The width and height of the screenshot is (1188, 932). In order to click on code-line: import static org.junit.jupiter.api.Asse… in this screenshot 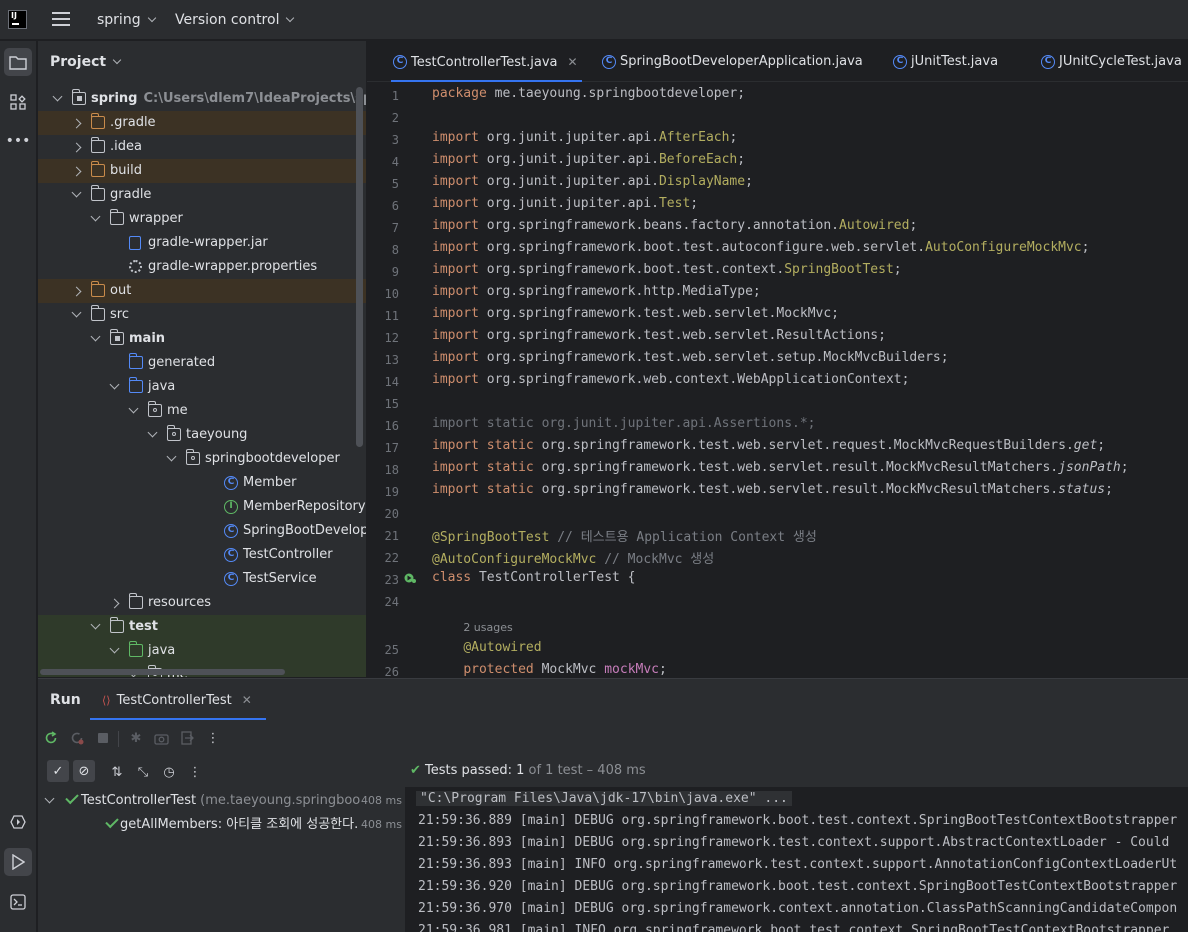, I will do `click(624, 423)`.